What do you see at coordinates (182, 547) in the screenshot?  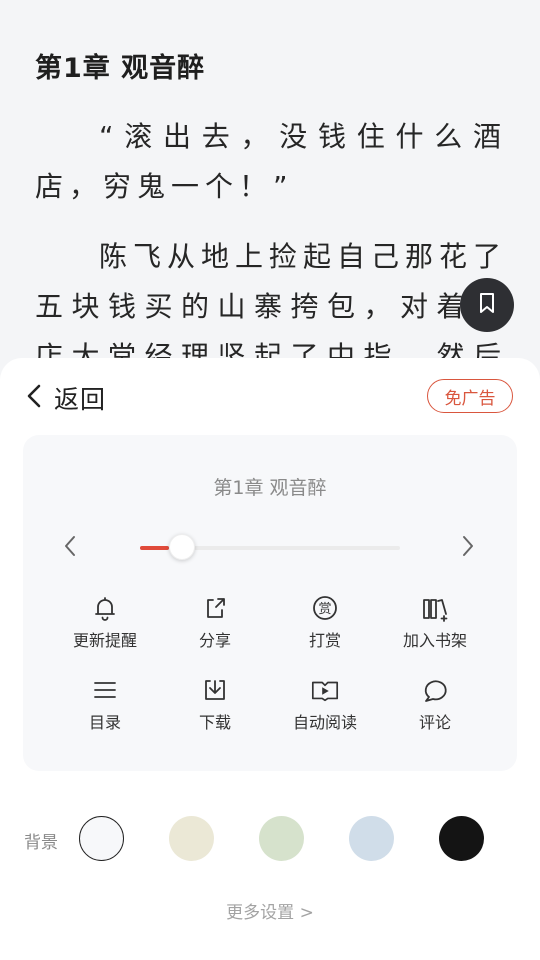 I see `slider-thumb` at bounding box center [182, 547].